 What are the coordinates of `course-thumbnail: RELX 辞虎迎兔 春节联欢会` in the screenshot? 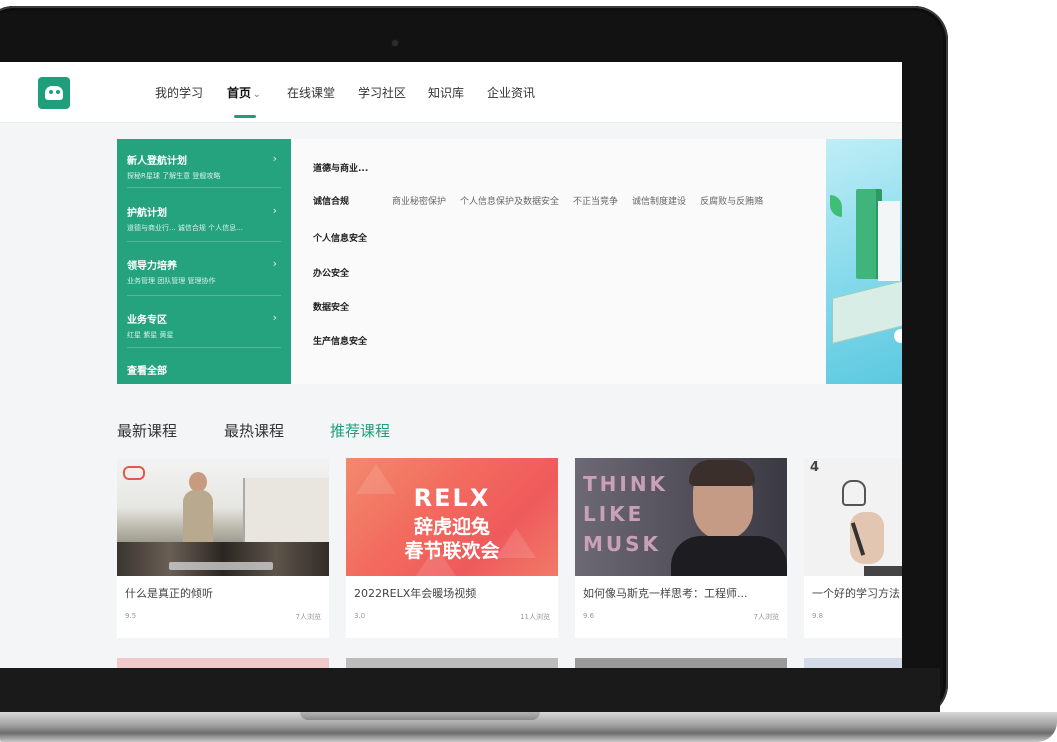 It's located at (452, 517).